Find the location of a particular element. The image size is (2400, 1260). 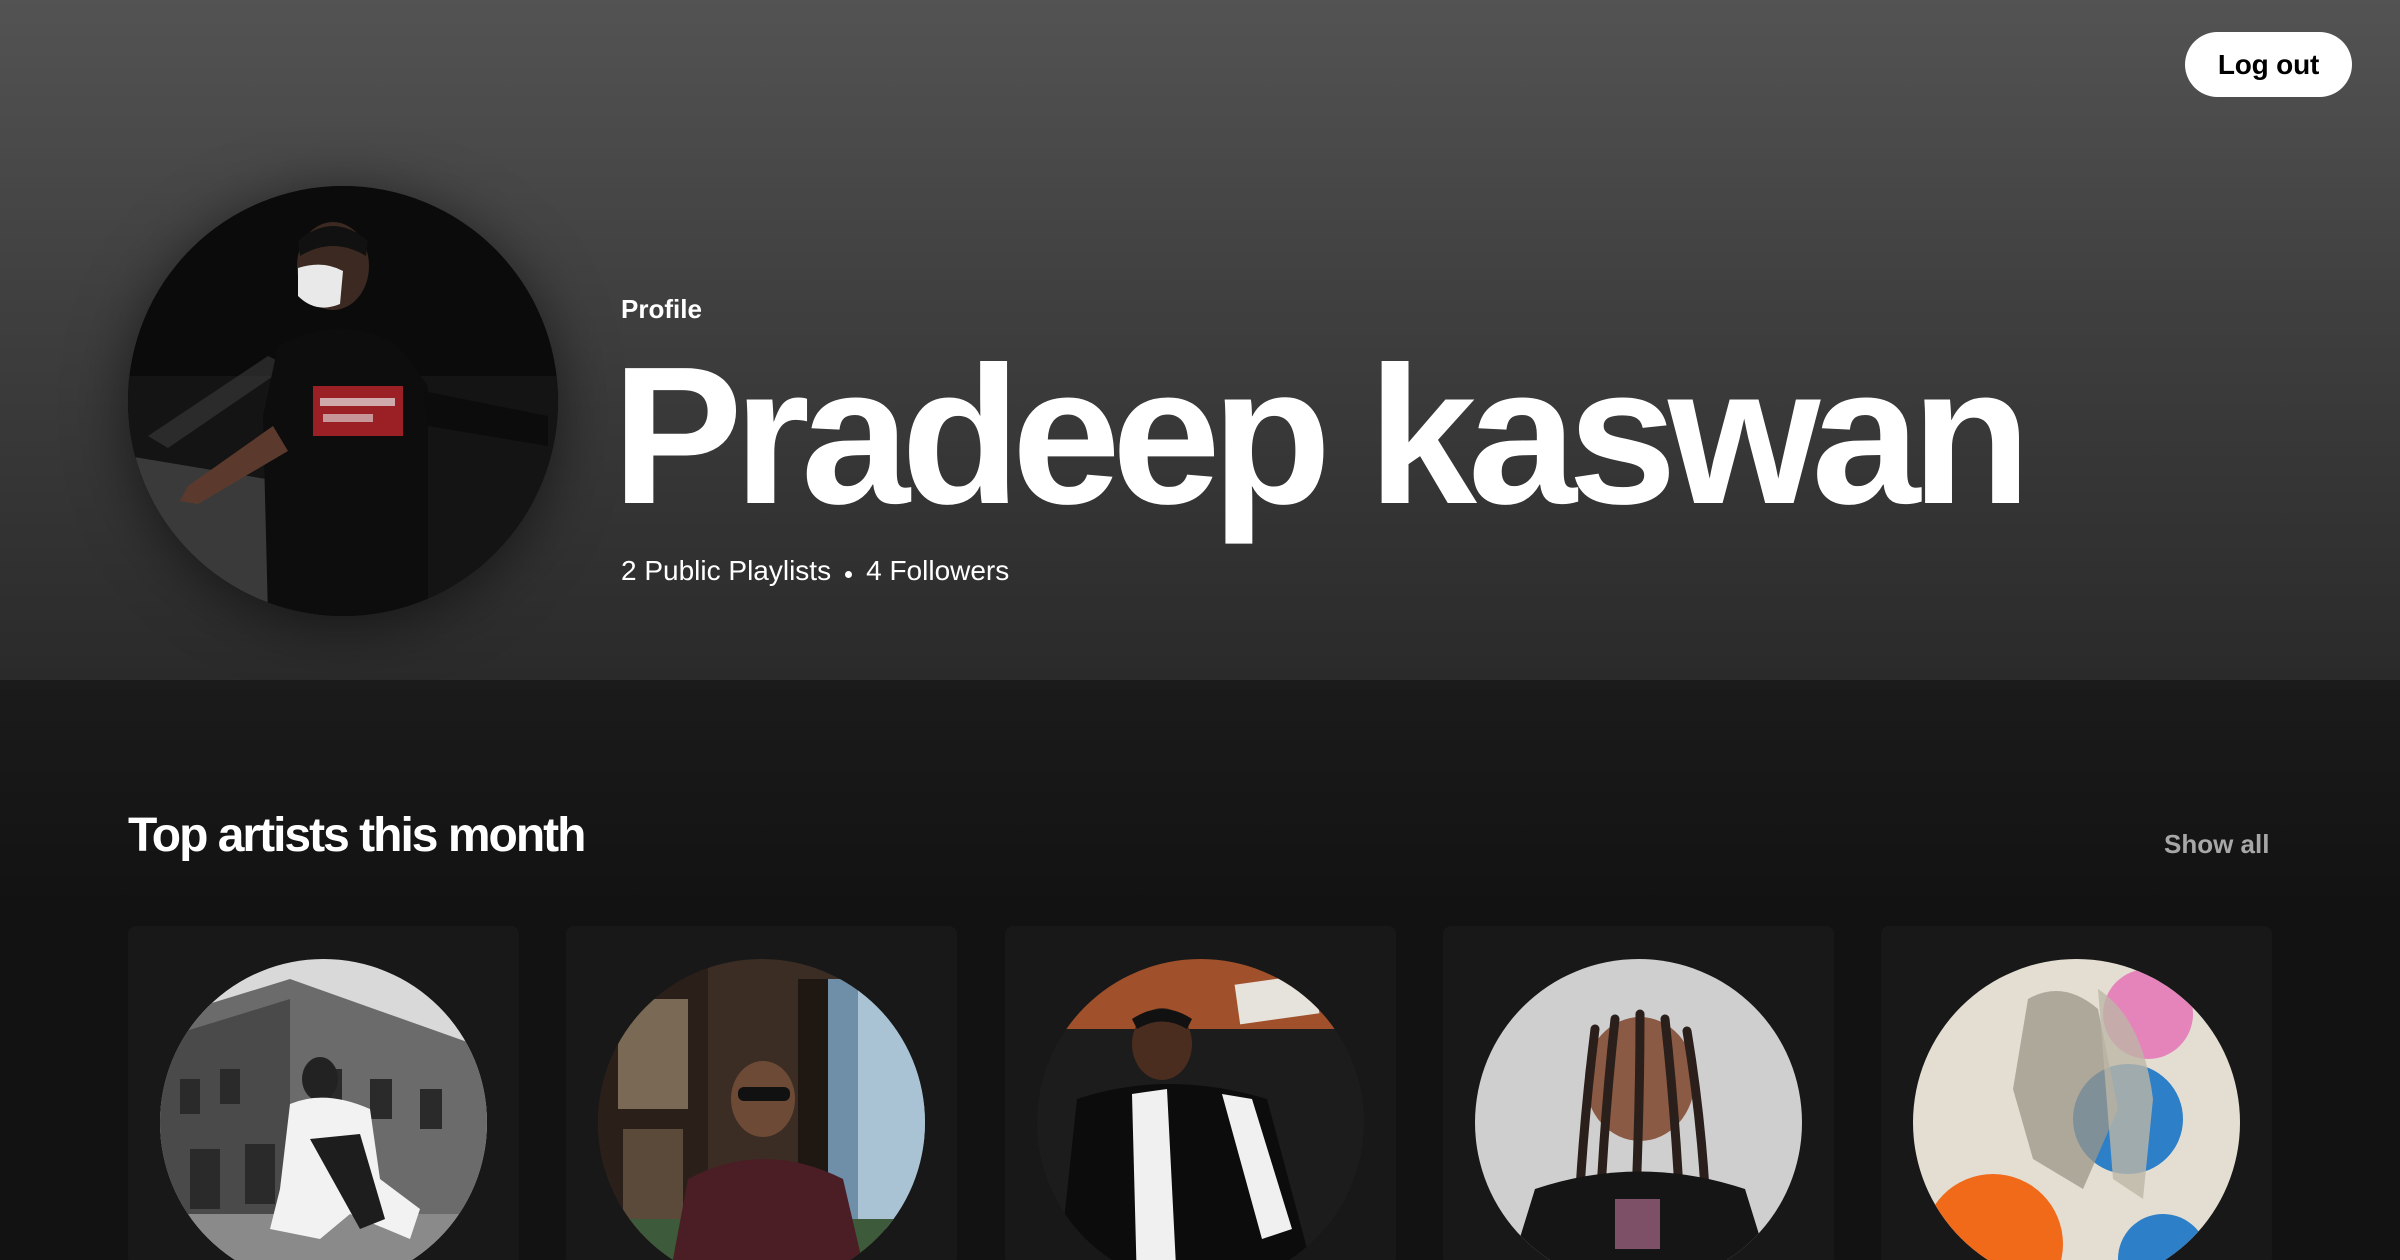

show-all-link: Show all is located at coordinates (2216, 844).